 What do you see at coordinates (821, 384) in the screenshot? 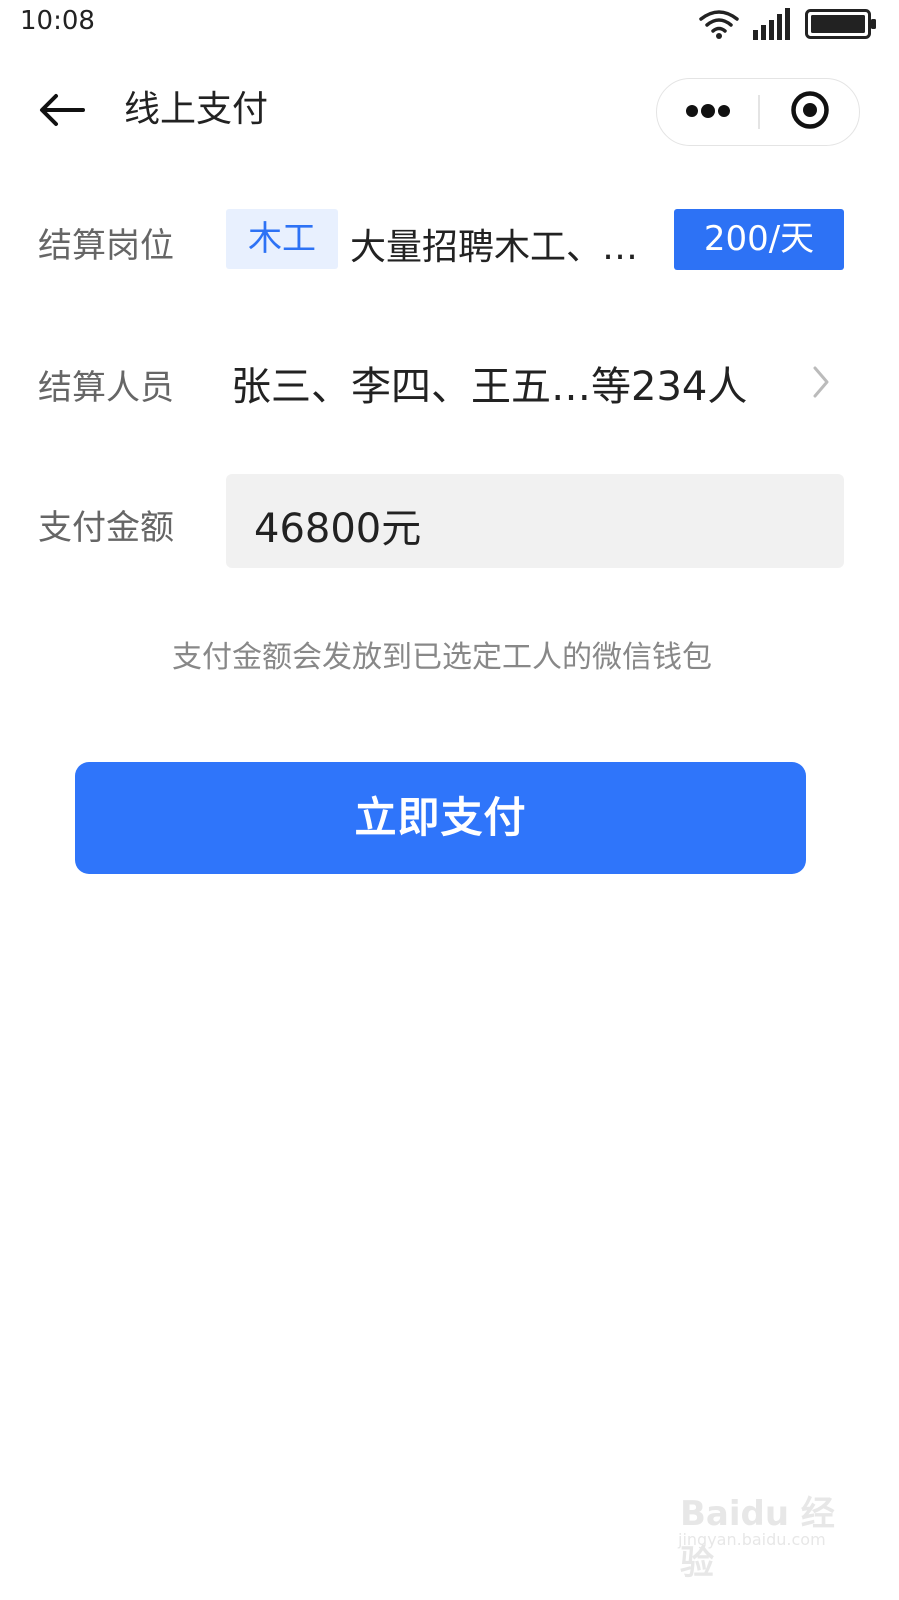
I see `chevron-right-icon` at bounding box center [821, 384].